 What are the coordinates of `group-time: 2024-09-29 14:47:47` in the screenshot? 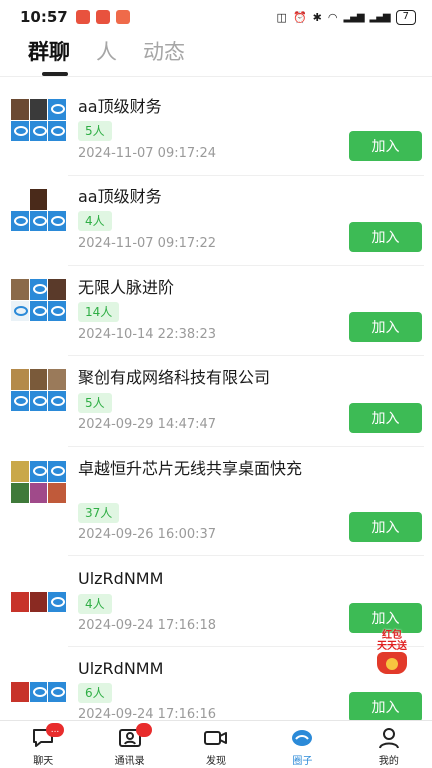 It's located at (147, 424).